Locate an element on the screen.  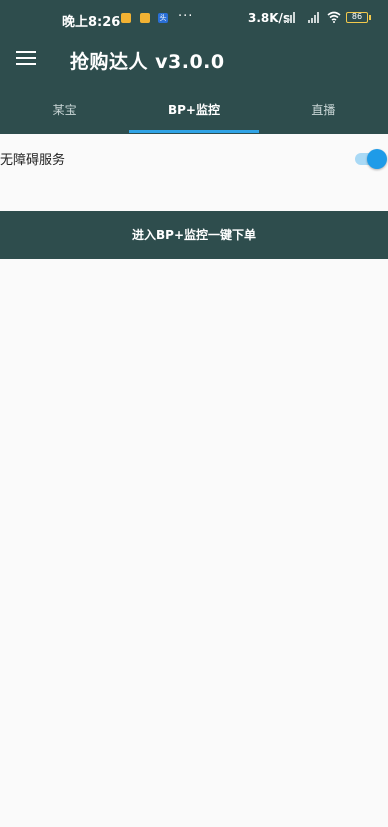
tab-bar: 某宝 BP+监控 直播 is located at coordinates (194, 111).